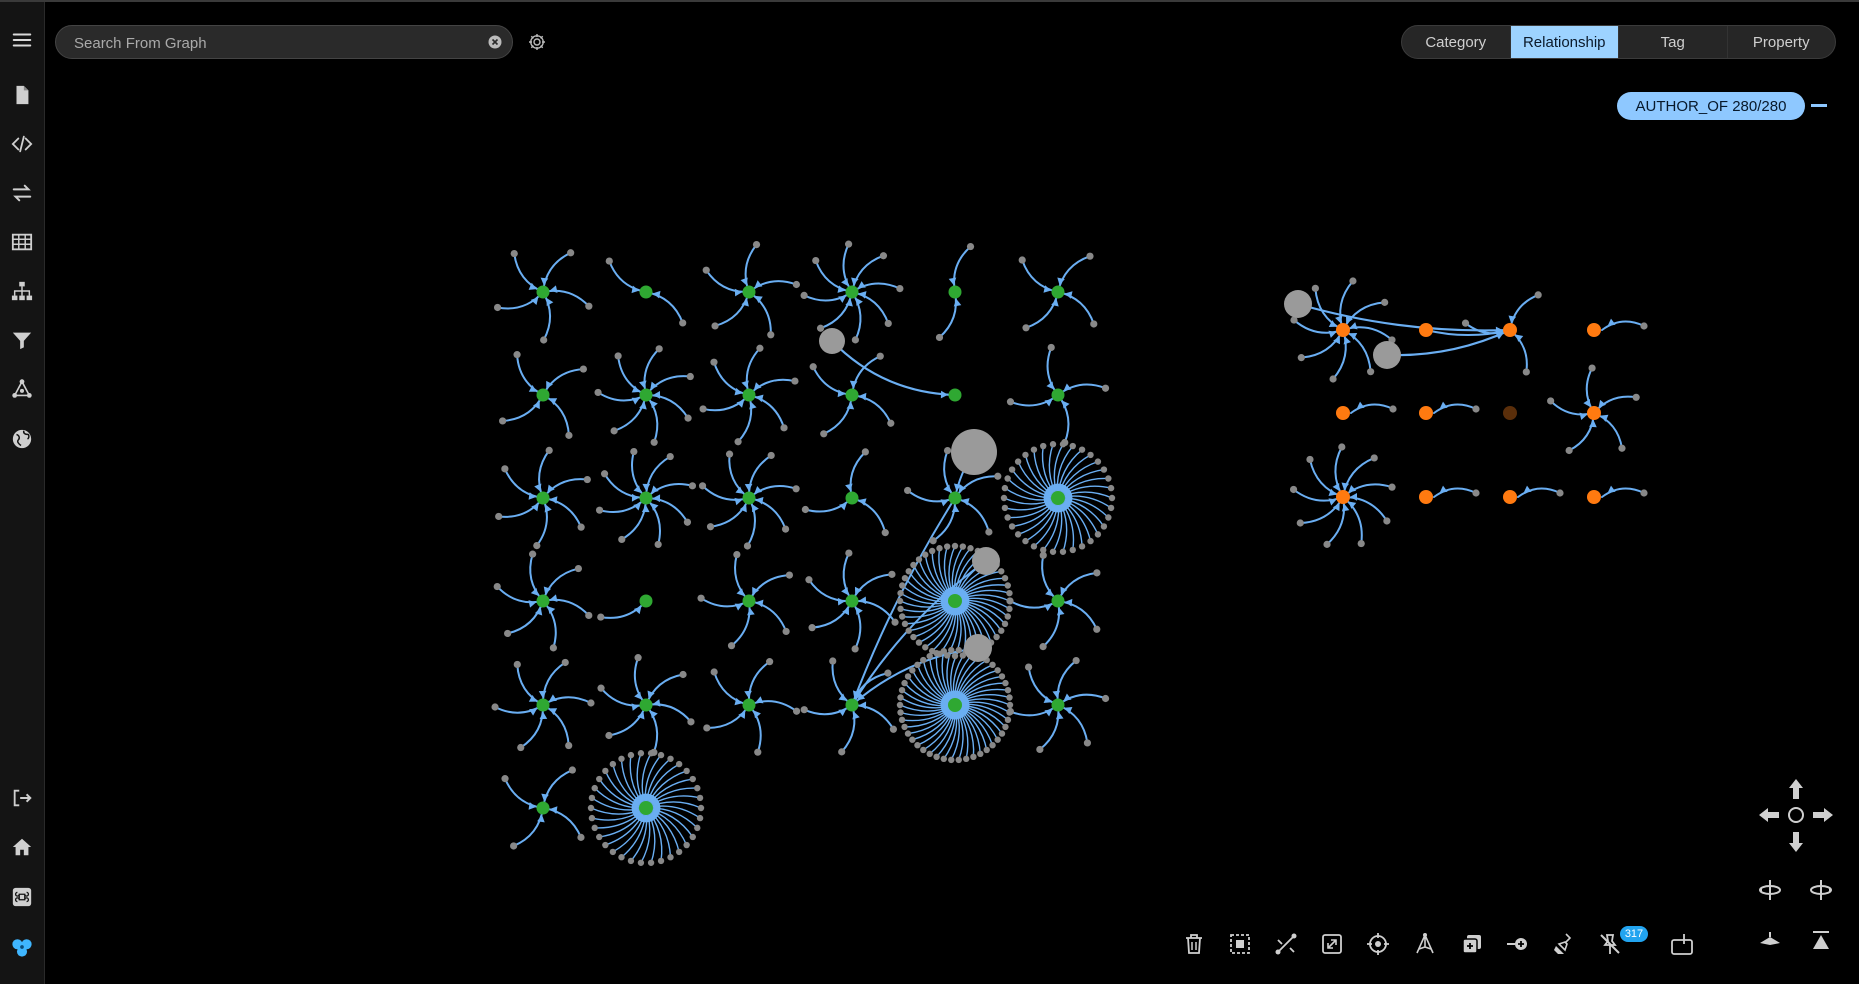  Describe the element at coordinates (22, 242) in the screenshot. I see `table-icon` at that location.